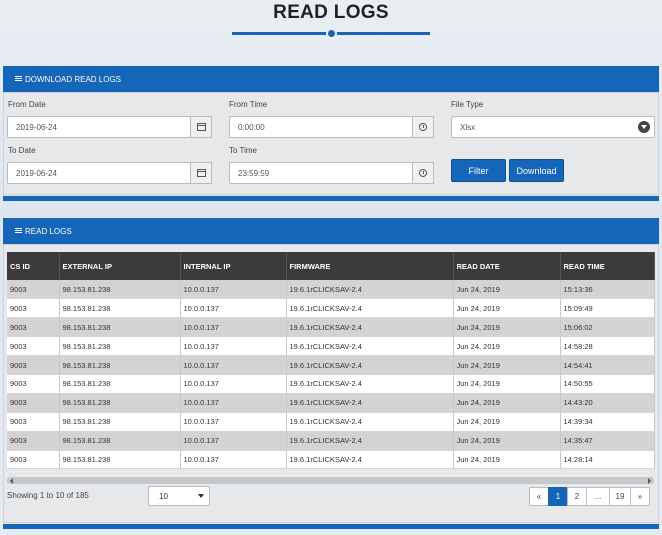 The width and height of the screenshot is (662, 535). I want to click on from-date-input: 2019-06-24, so click(99, 127).